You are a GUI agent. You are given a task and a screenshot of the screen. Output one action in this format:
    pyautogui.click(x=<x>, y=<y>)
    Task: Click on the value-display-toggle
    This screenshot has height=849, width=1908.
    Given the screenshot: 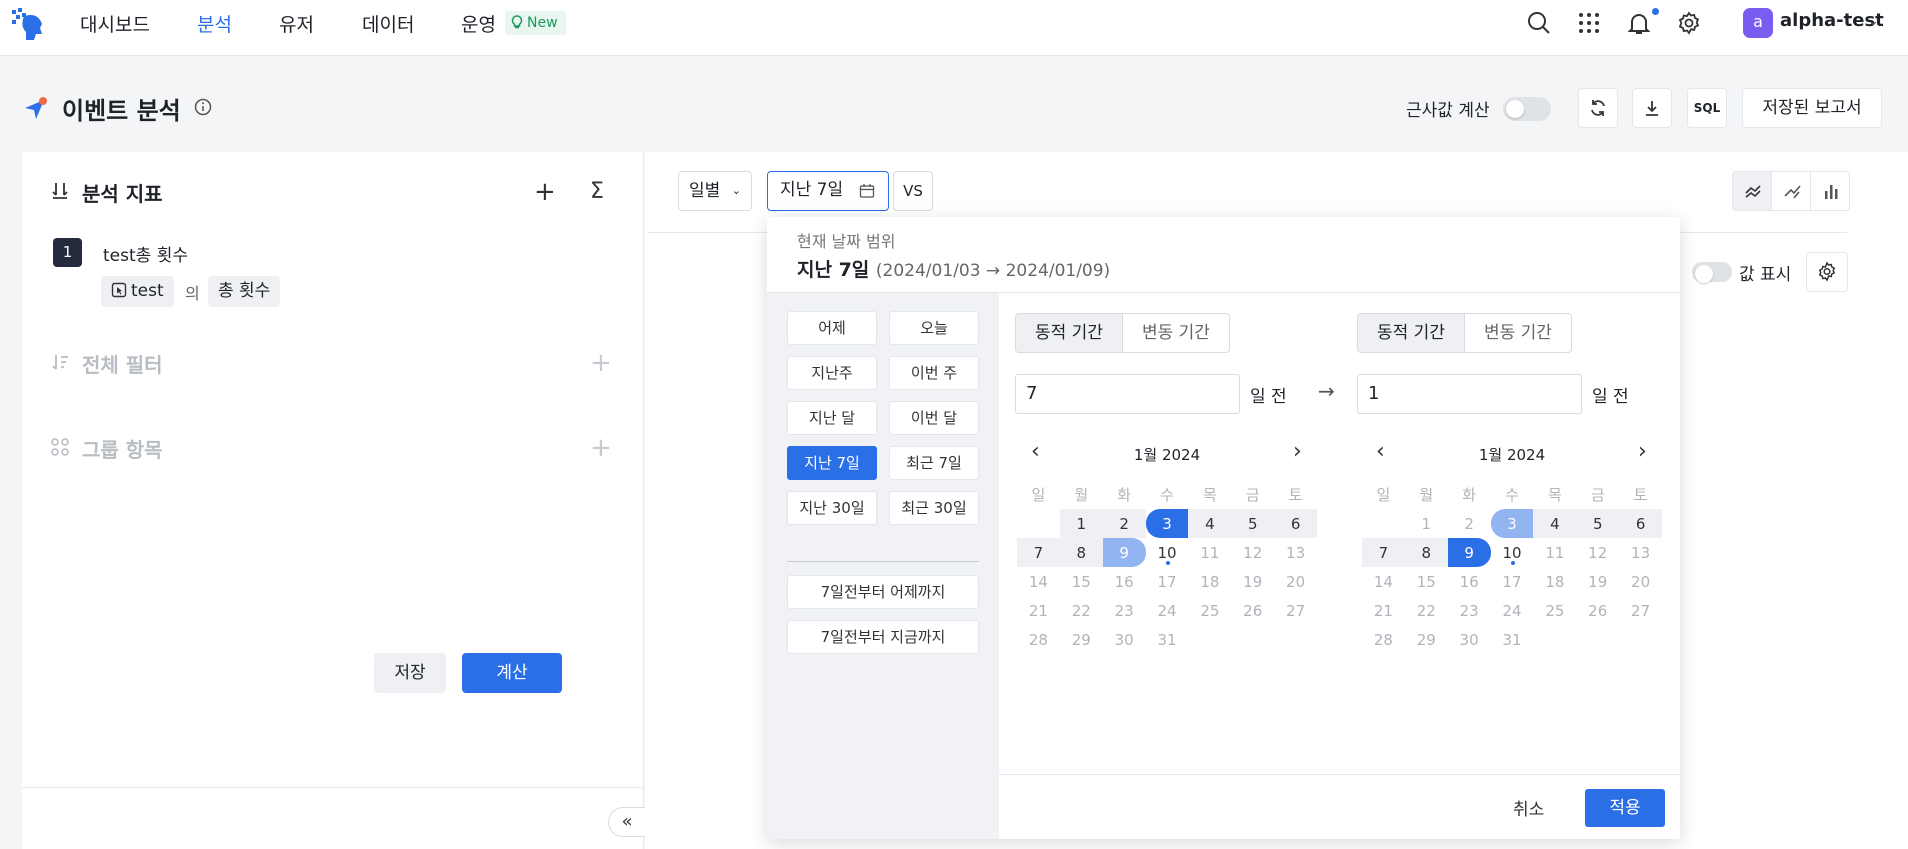 What is the action you would take?
    pyautogui.click(x=1712, y=272)
    